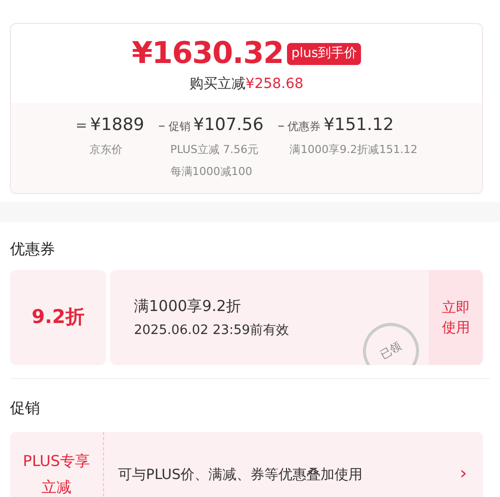 This screenshot has height=497, width=500. I want to click on price-tag: plus到手价, so click(324, 54).